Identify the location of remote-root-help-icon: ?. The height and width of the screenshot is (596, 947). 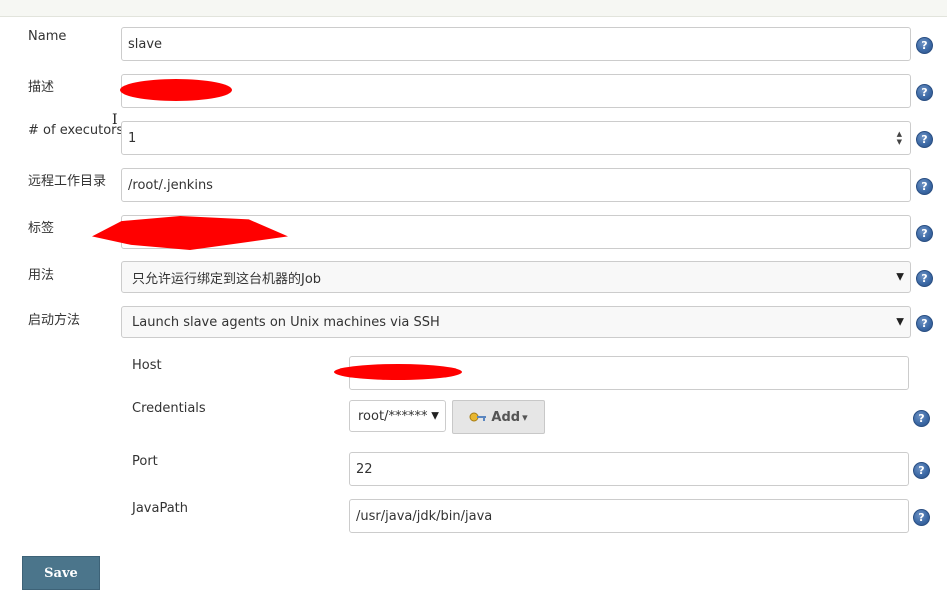
(924, 186).